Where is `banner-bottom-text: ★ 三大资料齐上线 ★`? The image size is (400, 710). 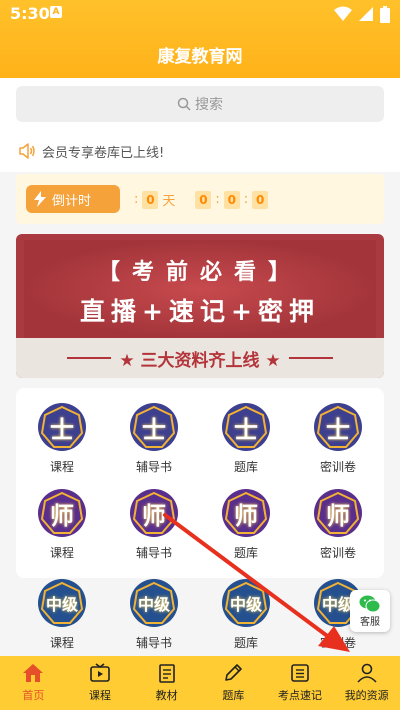 banner-bottom-text: ★ 三大资料齐上线 ★ is located at coordinates (200, 360).